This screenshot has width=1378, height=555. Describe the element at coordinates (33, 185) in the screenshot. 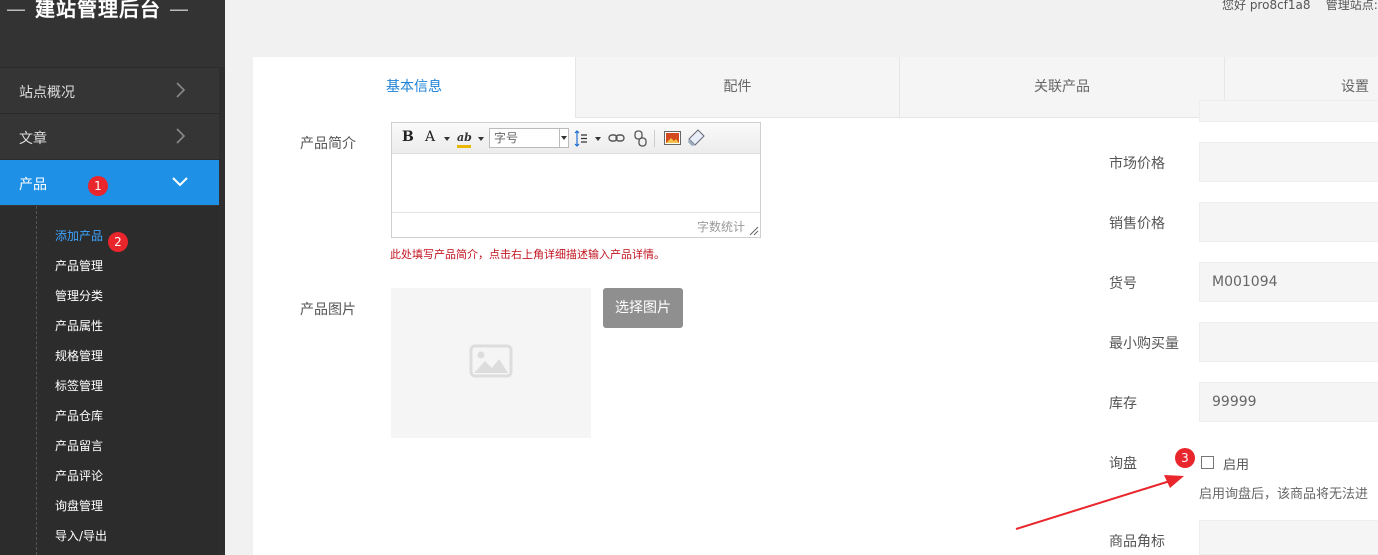

I see `sidebar-item-label: 产品` at that location.